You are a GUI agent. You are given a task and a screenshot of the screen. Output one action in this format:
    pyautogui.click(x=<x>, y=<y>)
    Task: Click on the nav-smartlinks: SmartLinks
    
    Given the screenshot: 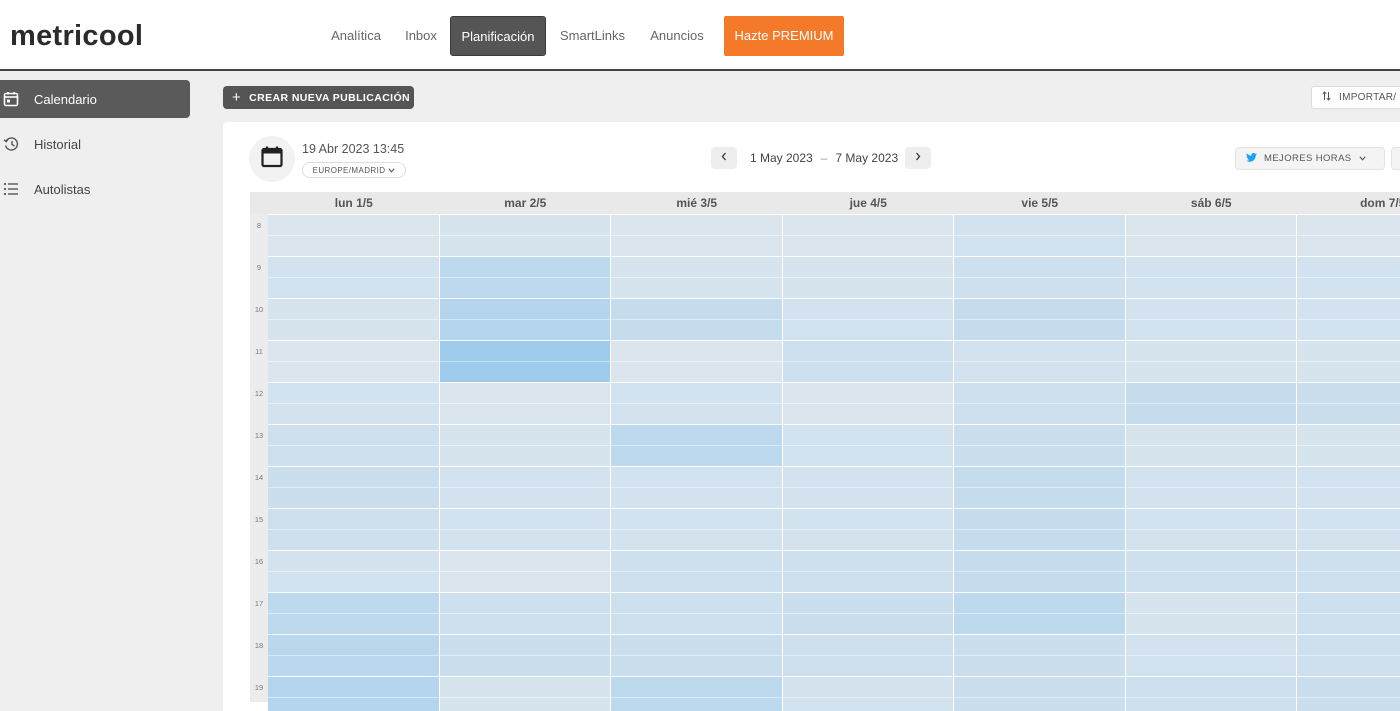 What is the action you would take?
    pyautogui.click(x=592, y=36)
    